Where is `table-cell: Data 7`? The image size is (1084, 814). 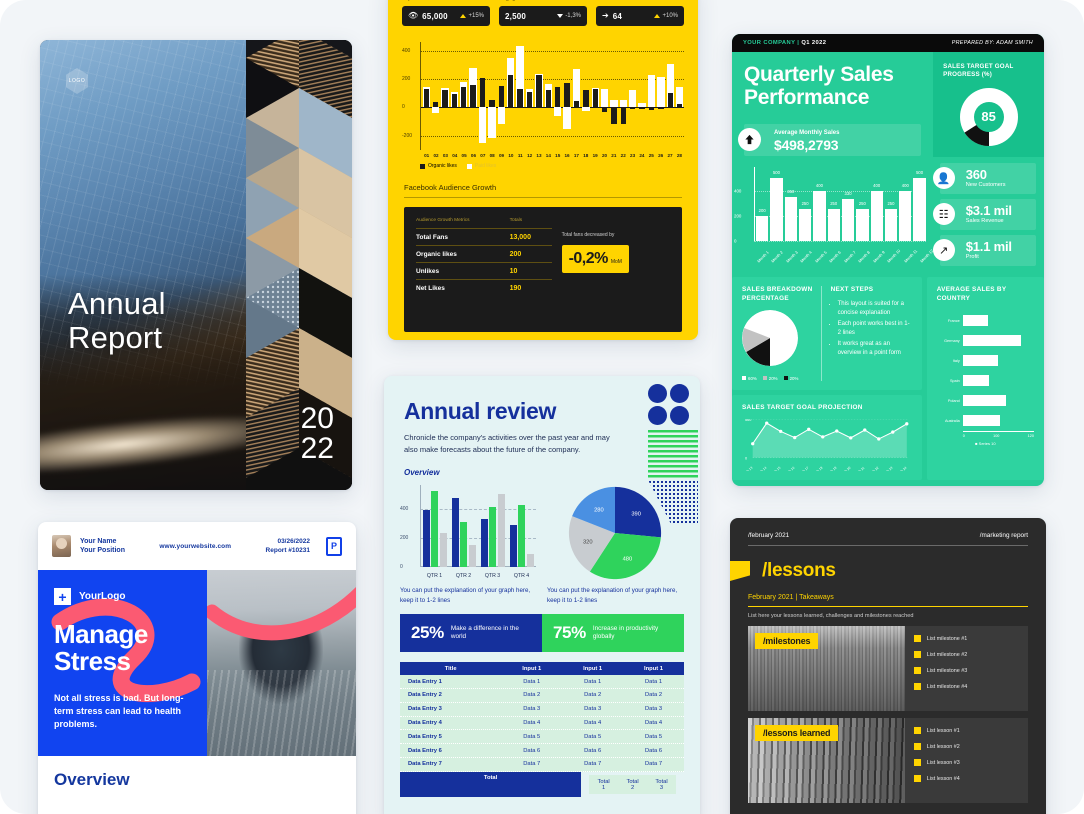 table-cell: Data 7 is located at coordinates (653, 764).